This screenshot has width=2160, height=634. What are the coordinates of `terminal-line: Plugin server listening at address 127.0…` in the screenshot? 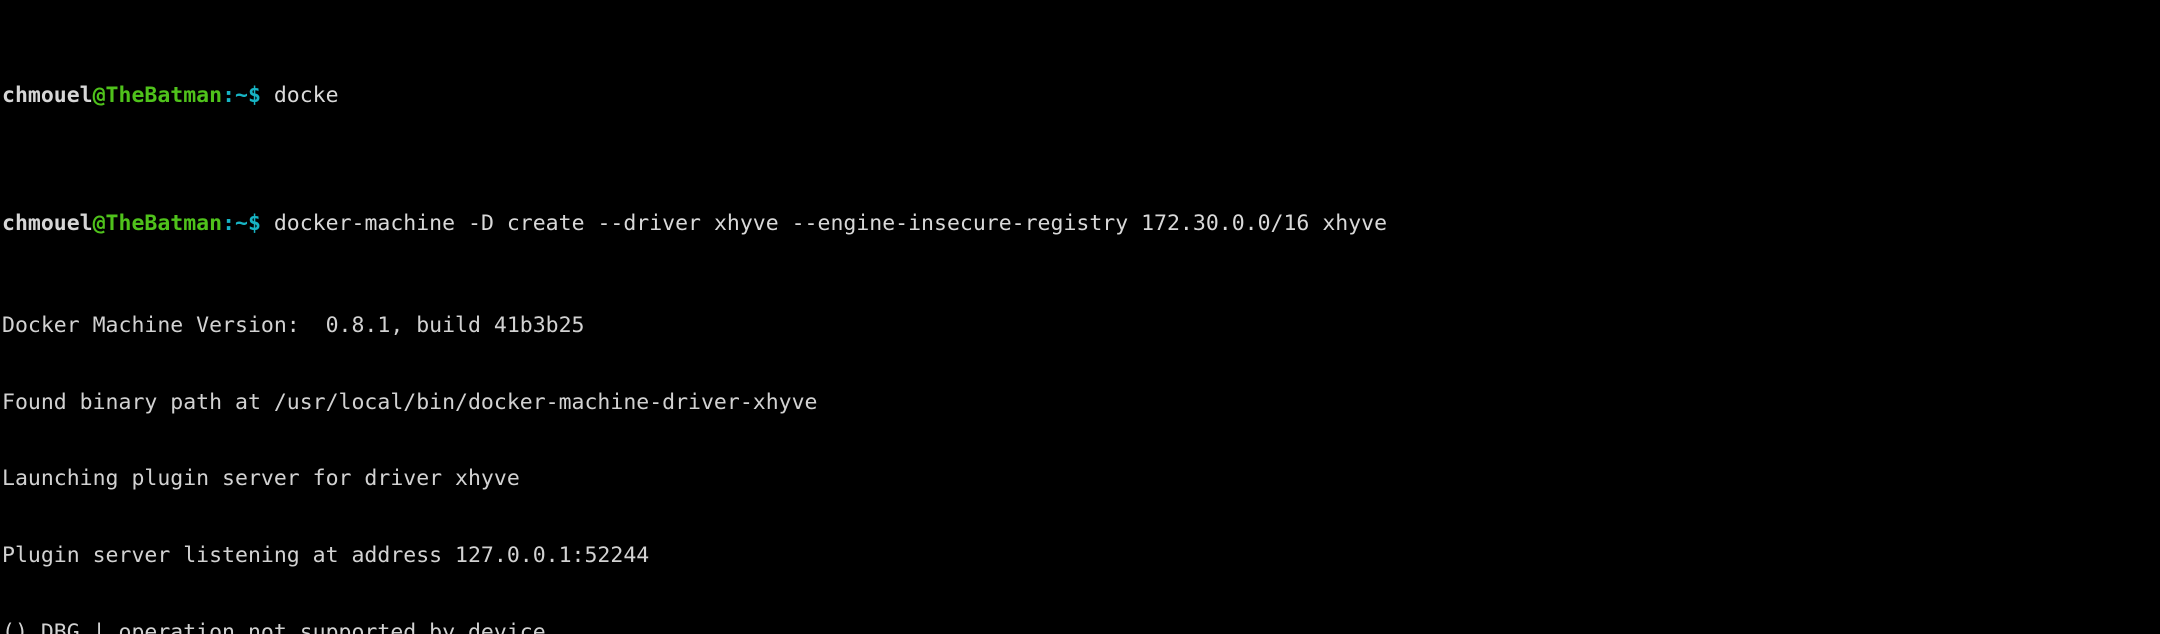 It's located at (326, 556).